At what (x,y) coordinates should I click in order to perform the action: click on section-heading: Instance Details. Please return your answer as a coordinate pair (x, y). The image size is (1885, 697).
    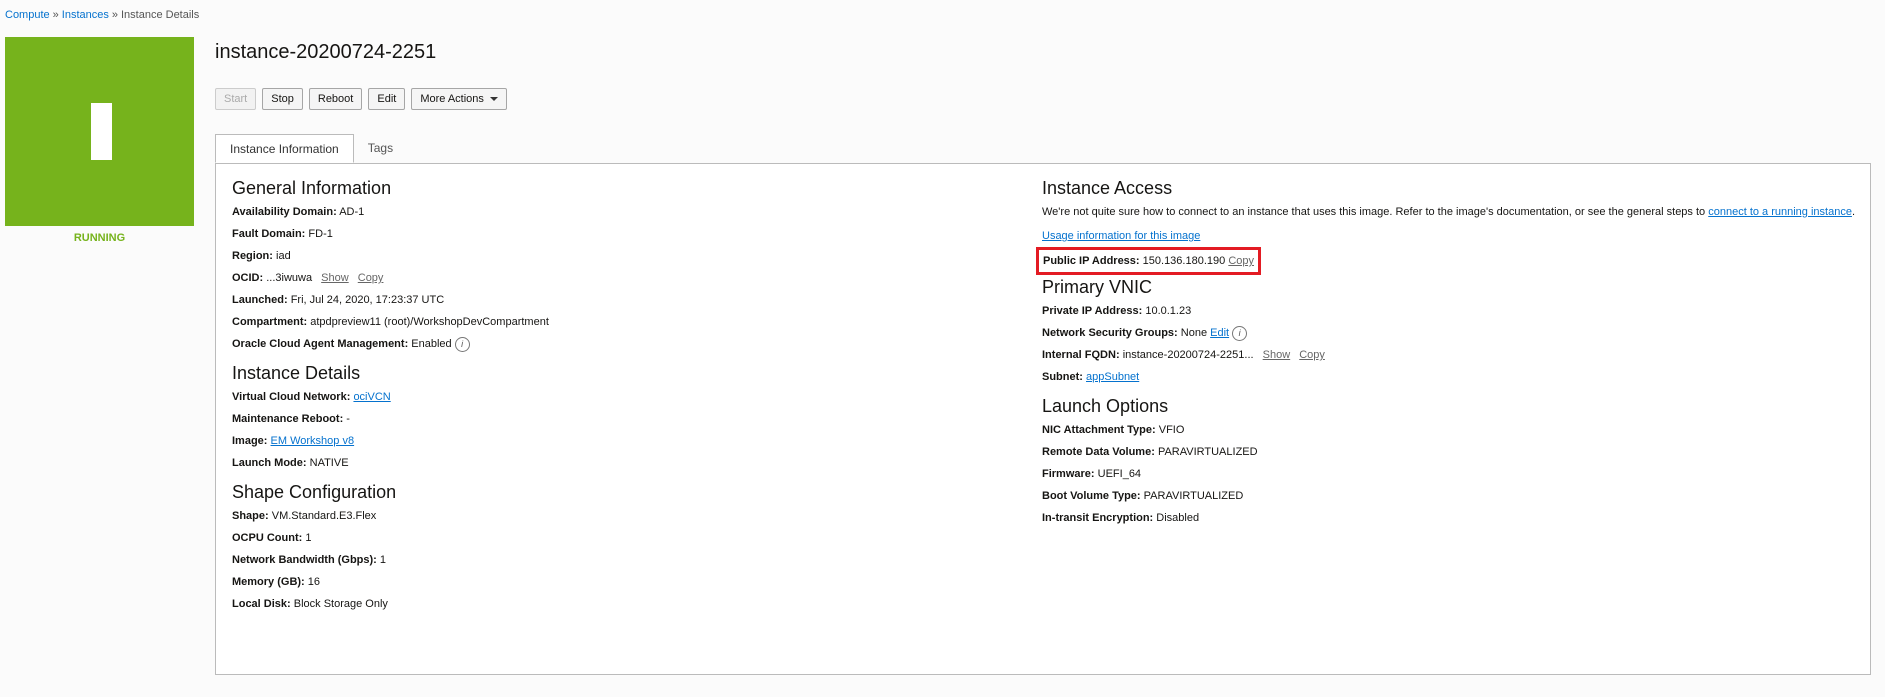
    Looking at the image, I should click on (296, 373).